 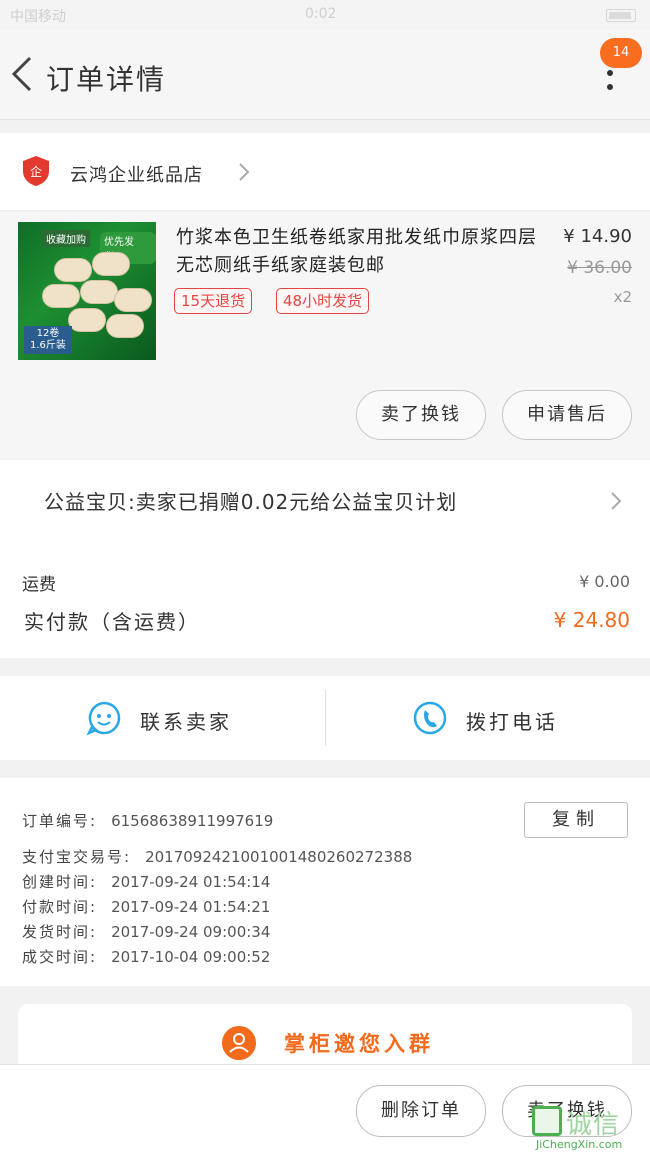 I want to click on info-key: 成交时间:, so click(x=60, y=957).